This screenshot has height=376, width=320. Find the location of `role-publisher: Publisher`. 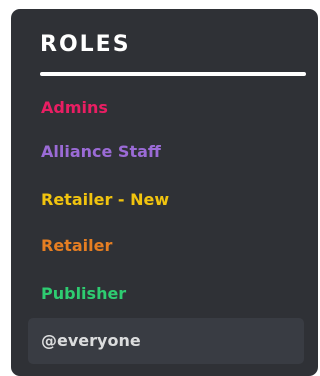

role-publisher: Publisher is located at coordinates (83, 294).